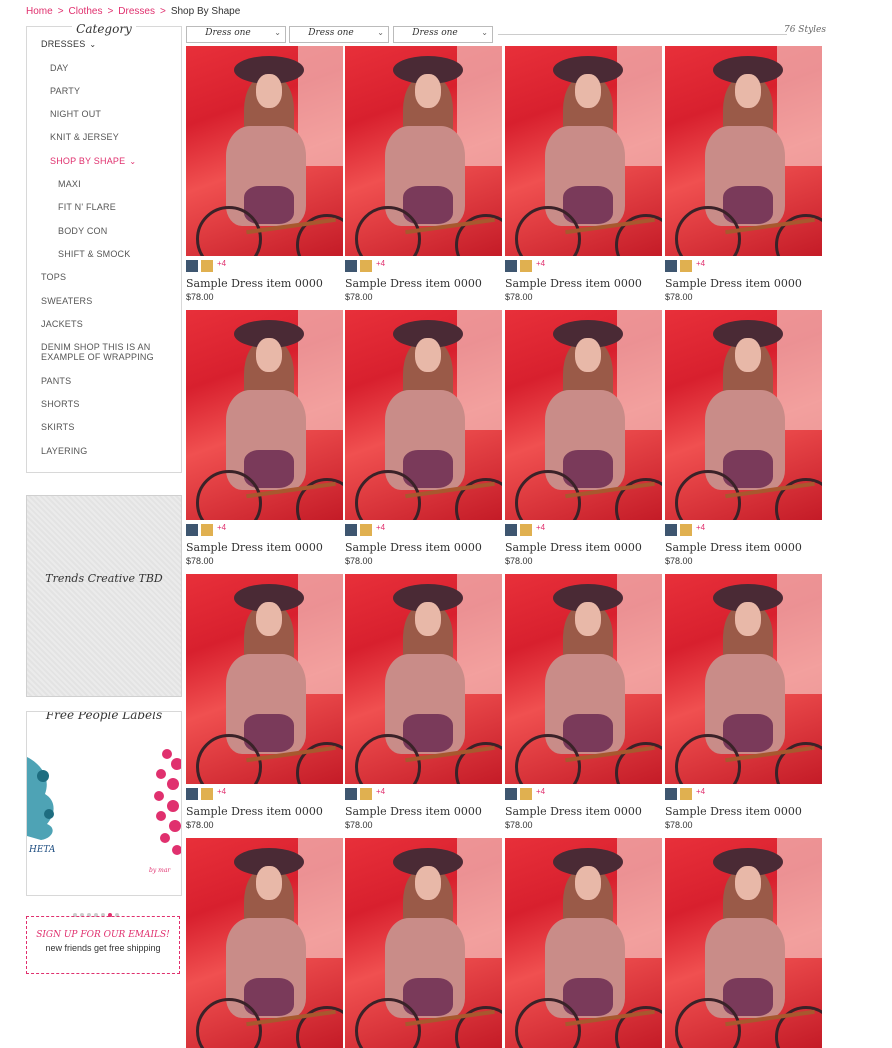 The height and width of the screenshot is (1048, 892). Describe the element at coordinates (60, 404) in the screenshot. I see `category-shorts: SHORTS` at that location.